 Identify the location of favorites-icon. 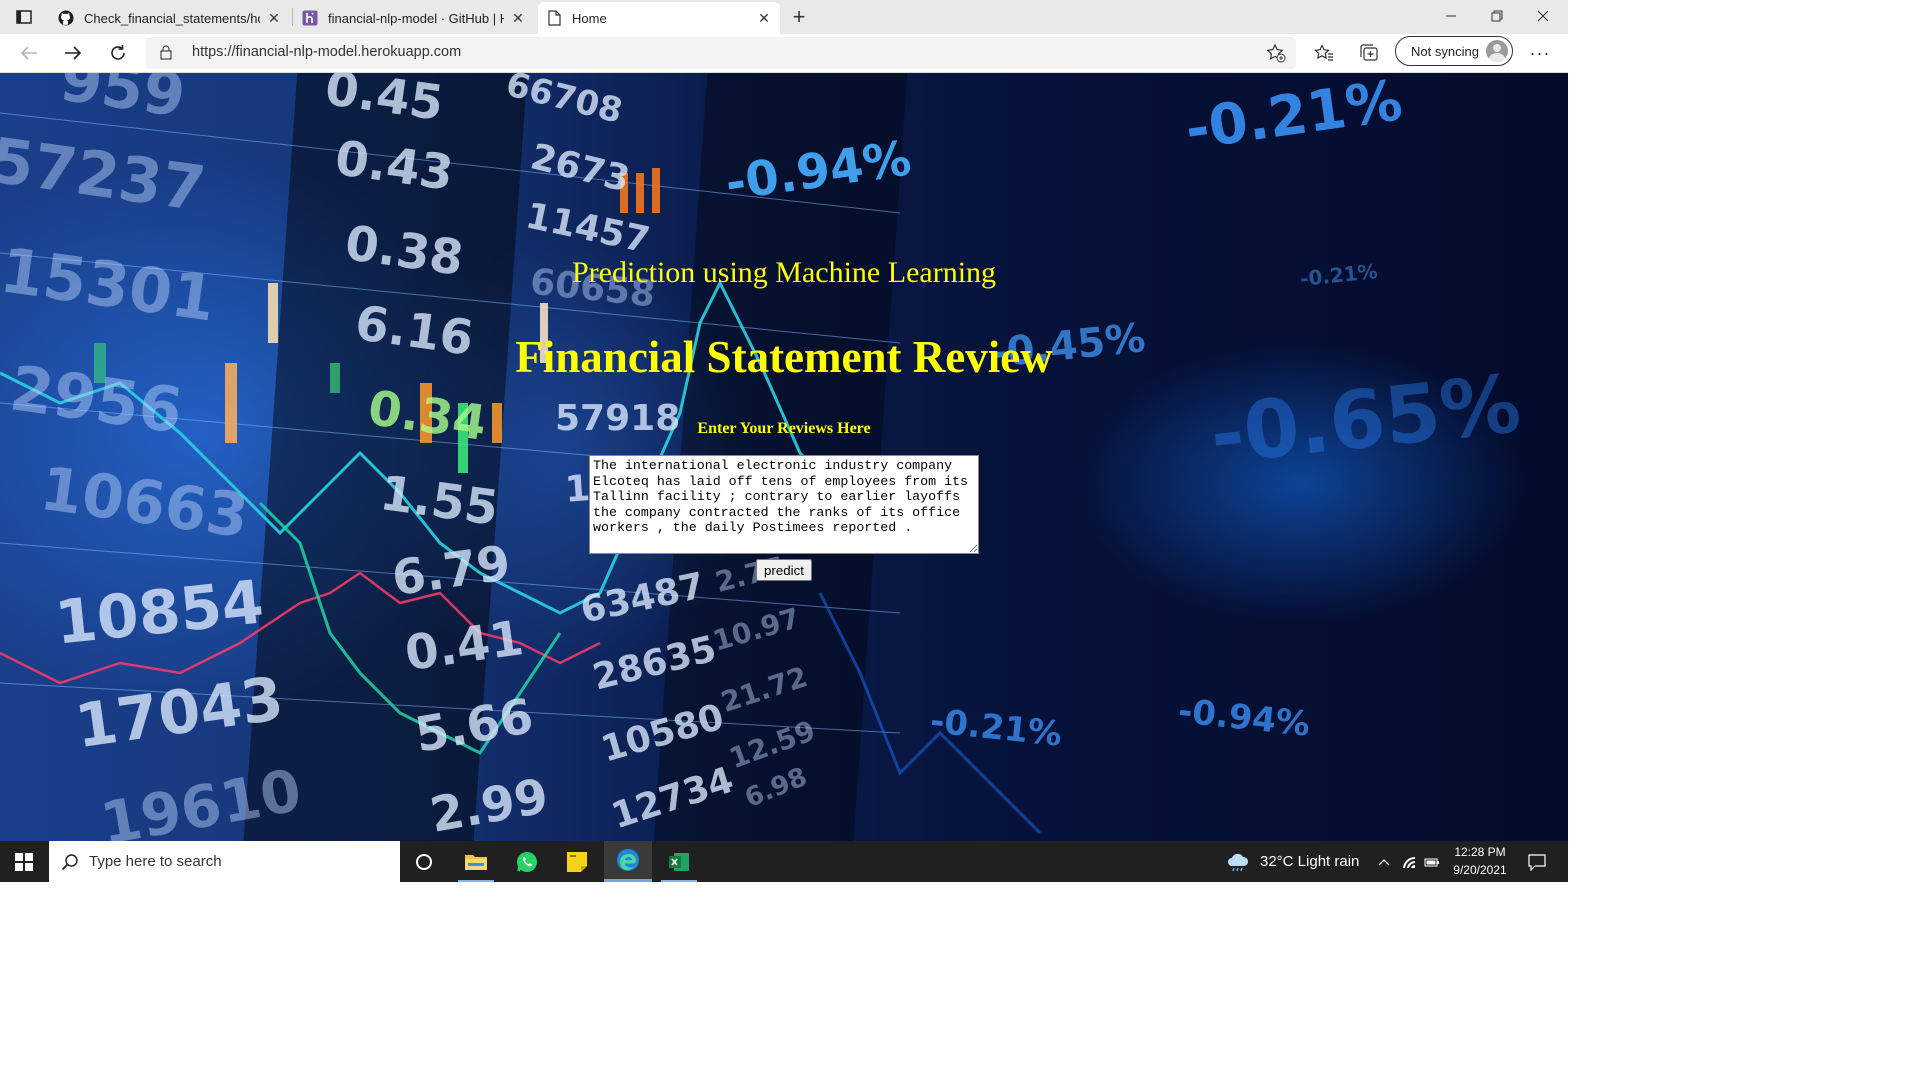
(1323, 52).